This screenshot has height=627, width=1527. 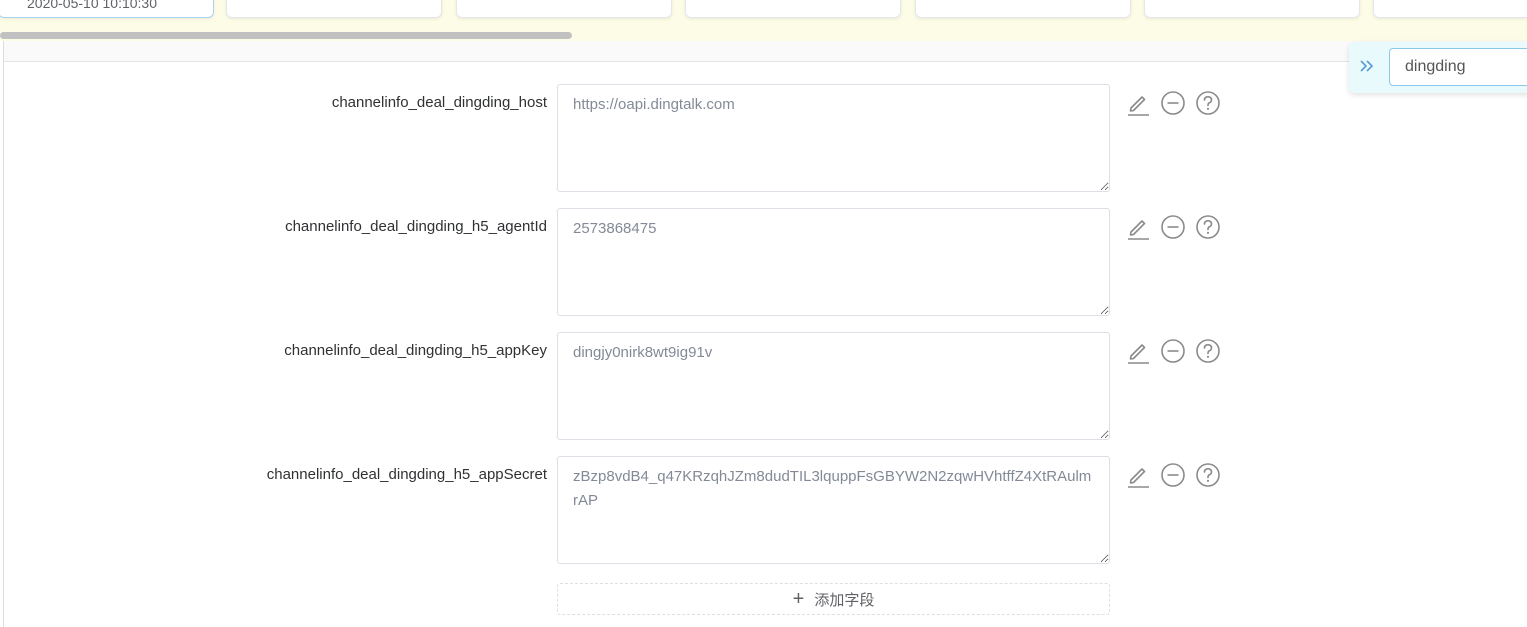 I want to click on field-key-label: channelinfo_deal_dingding_host, so click(x=439, y=102).